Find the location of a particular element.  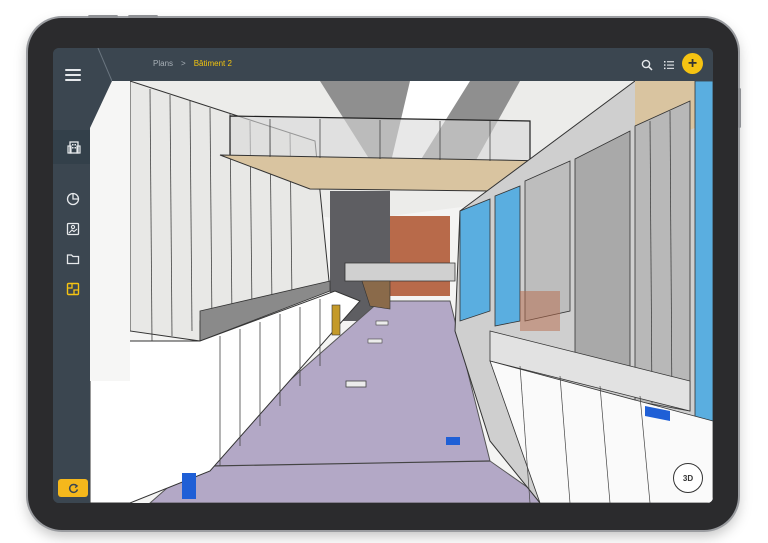

search-icon is located at coordinates (647, 65).